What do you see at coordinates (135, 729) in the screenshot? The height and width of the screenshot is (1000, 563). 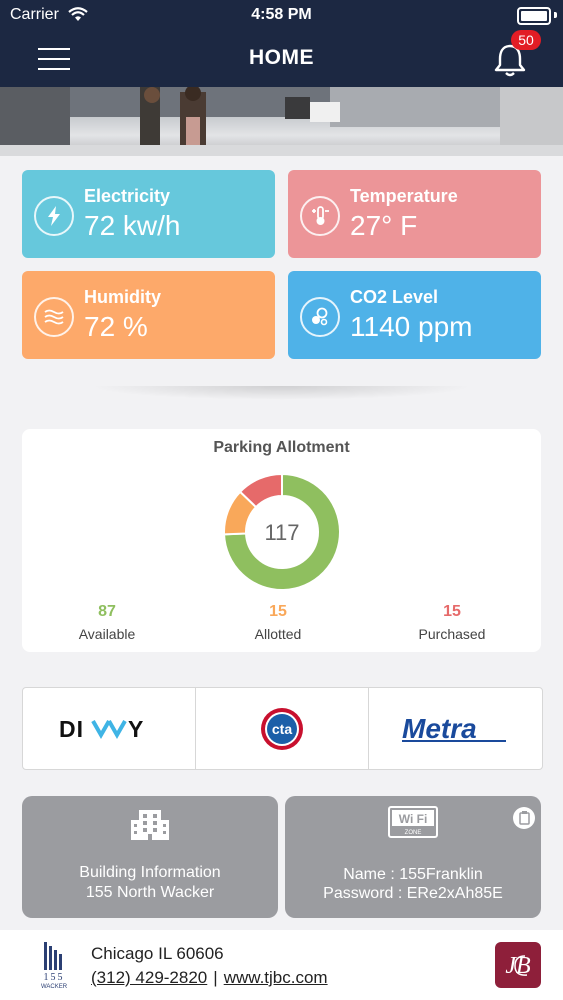 I see `svg-text: Y` at bounding box center [135, 729].